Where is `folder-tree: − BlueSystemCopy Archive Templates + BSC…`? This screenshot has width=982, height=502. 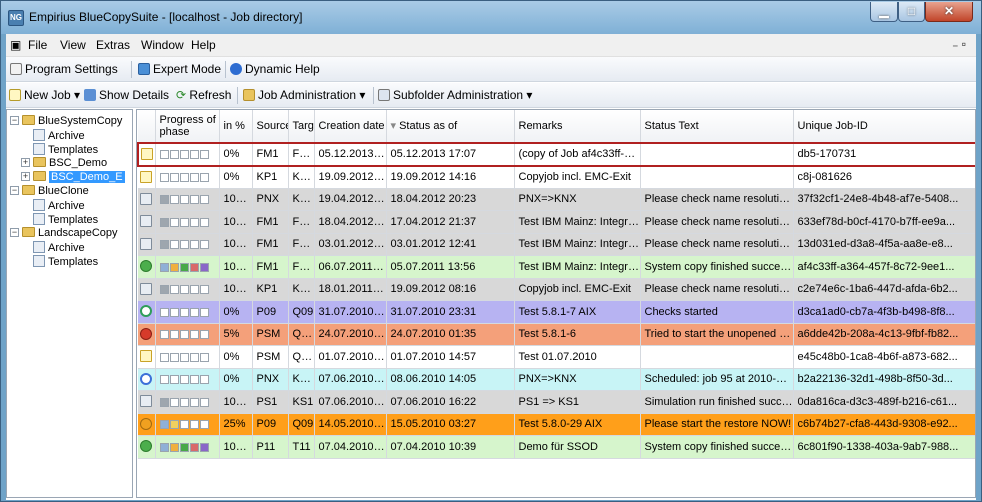 folder-tree: − BlueSystemCopy Archive Templates + BSC… is located at coordinates (69, 303).